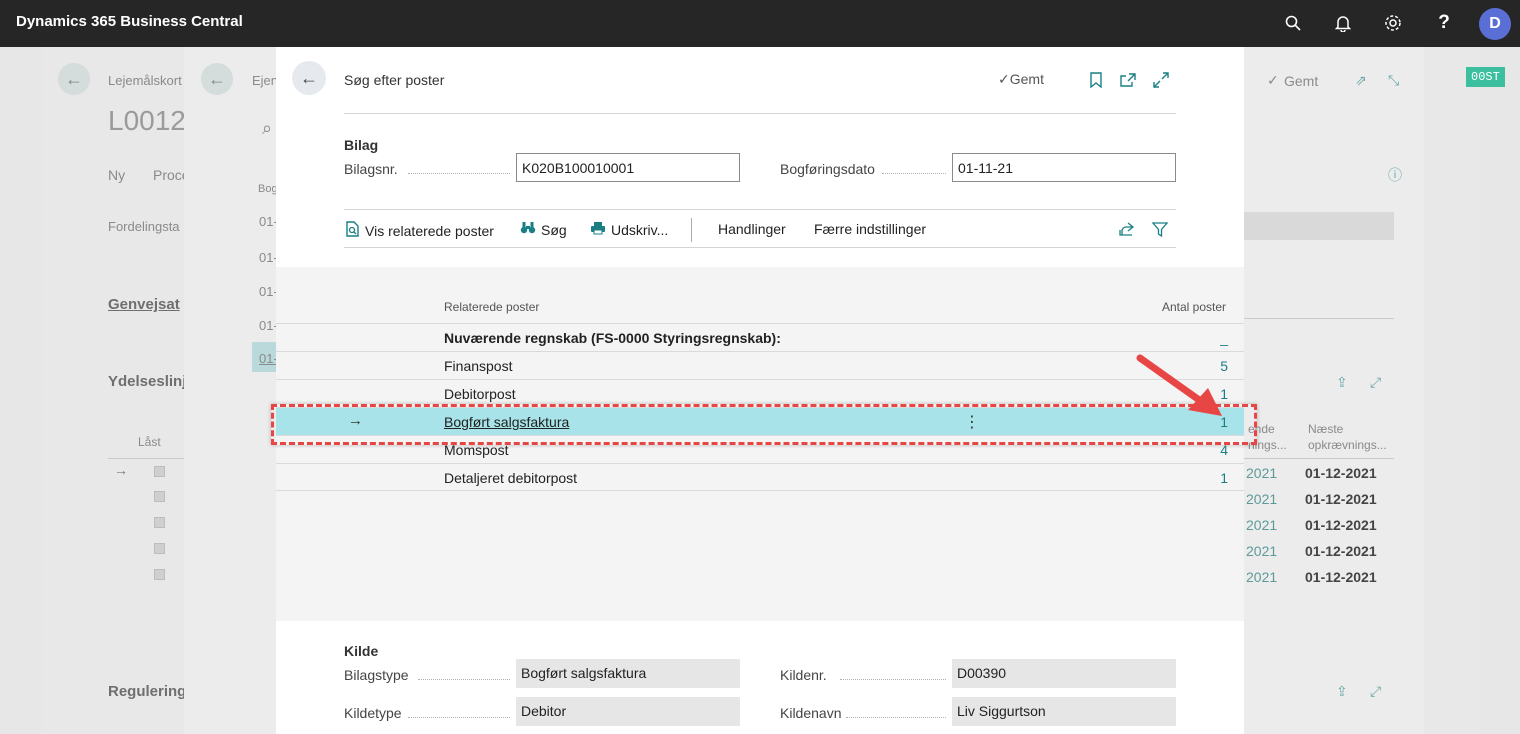 This screenshot has width=1520, height=734. I want to click on open-new-window-icon, so click(1128, 80).